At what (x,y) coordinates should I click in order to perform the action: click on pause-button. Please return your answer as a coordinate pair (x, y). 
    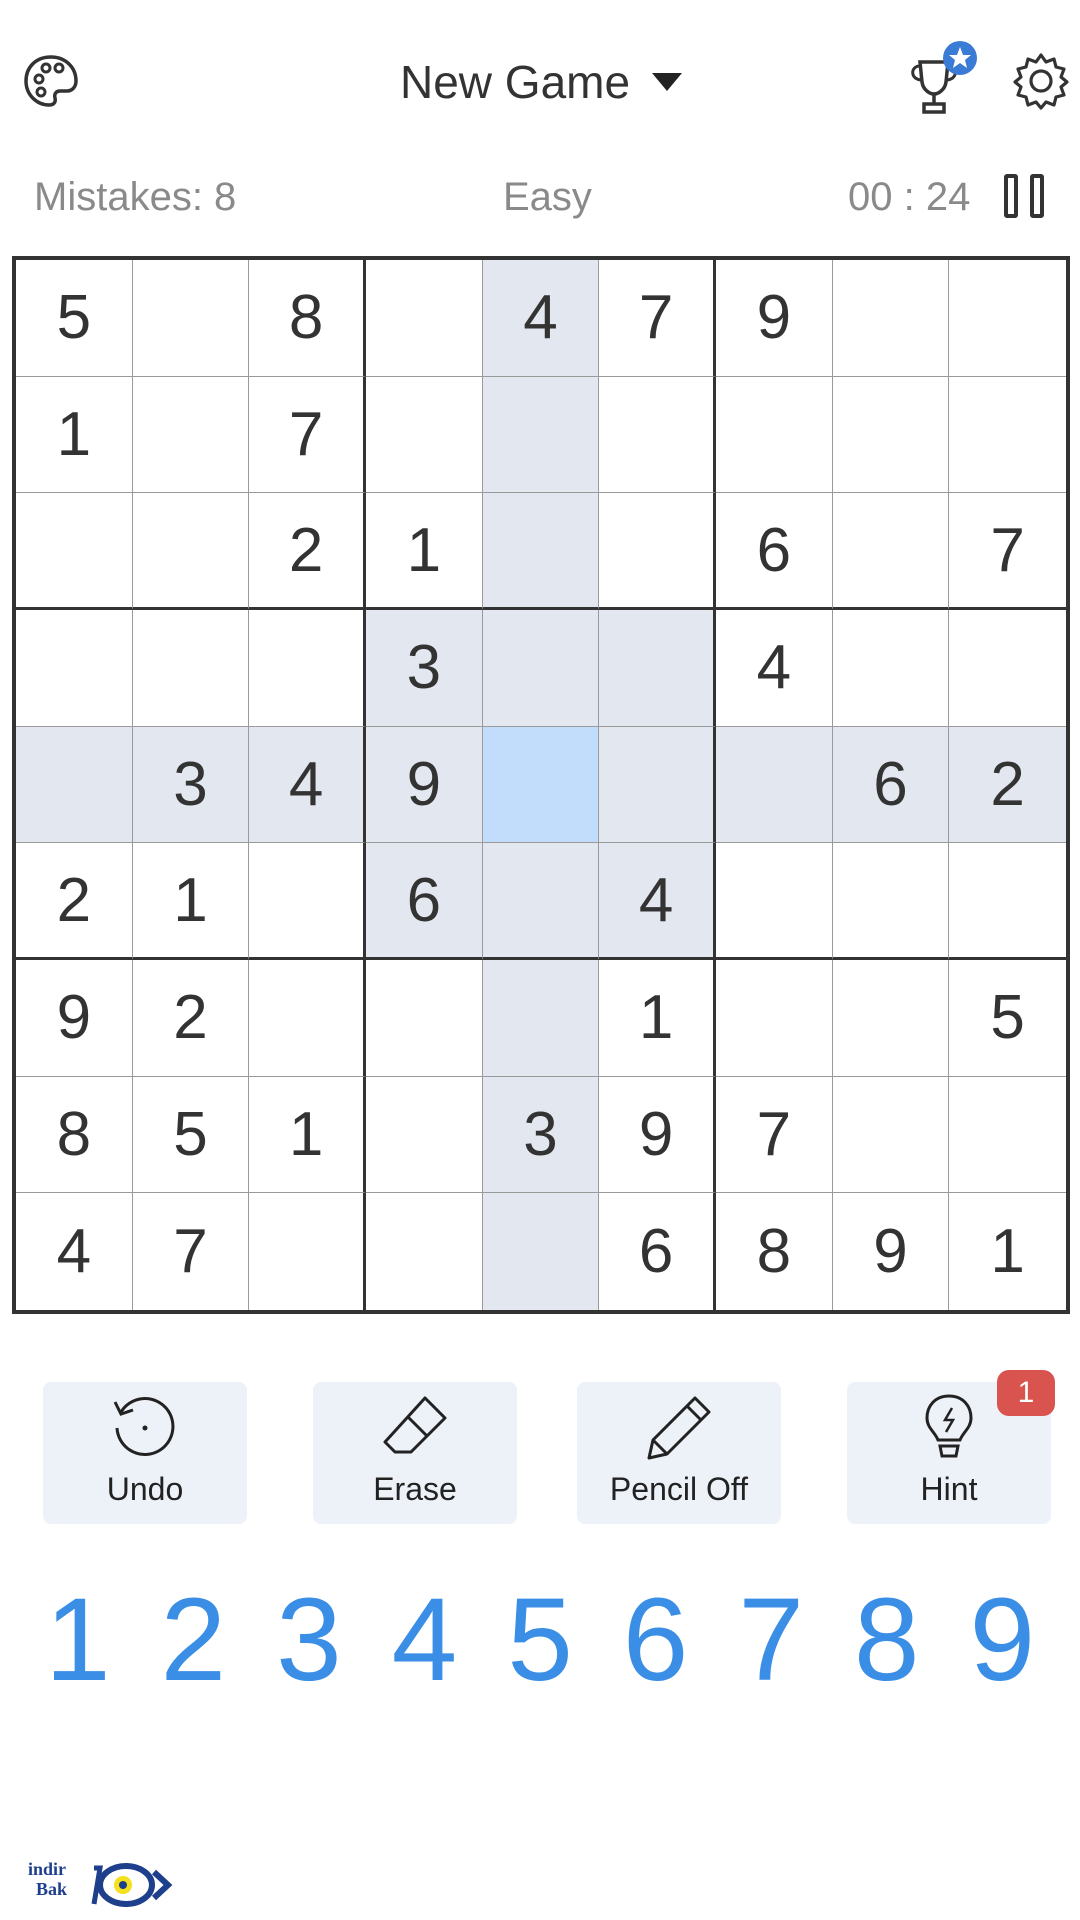
    Looking at the image, I should click on (1027, 196).